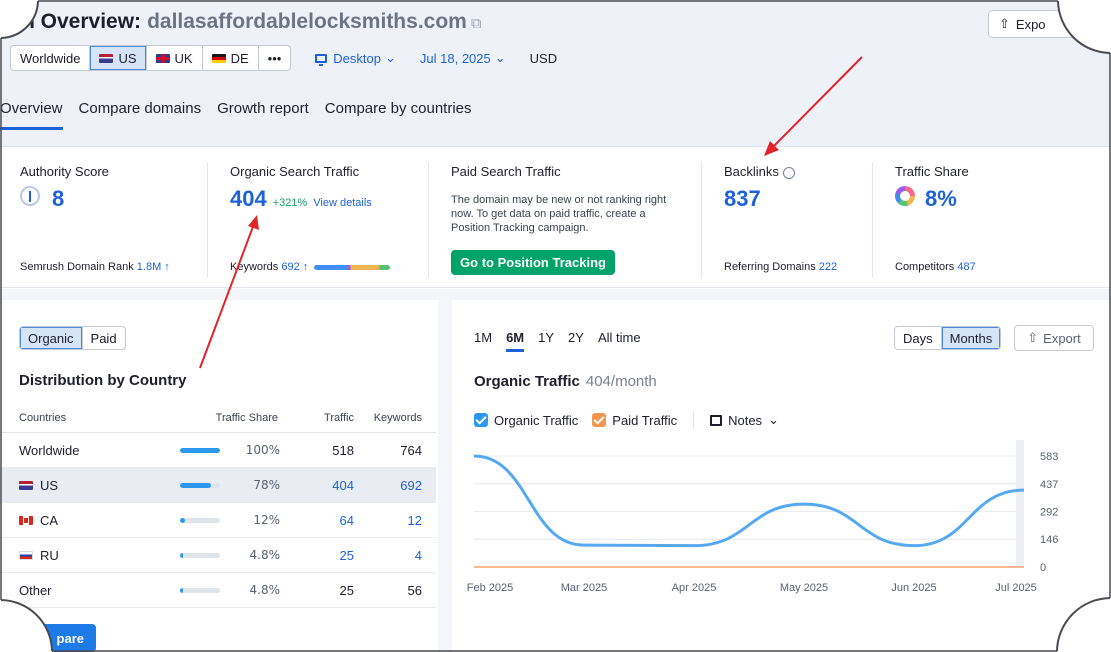 The width and height of the screenshot is (1111, 652). Describe the element at coordinates (342, 203) in the screenshot. I see `view-details-link: View details` at that location.